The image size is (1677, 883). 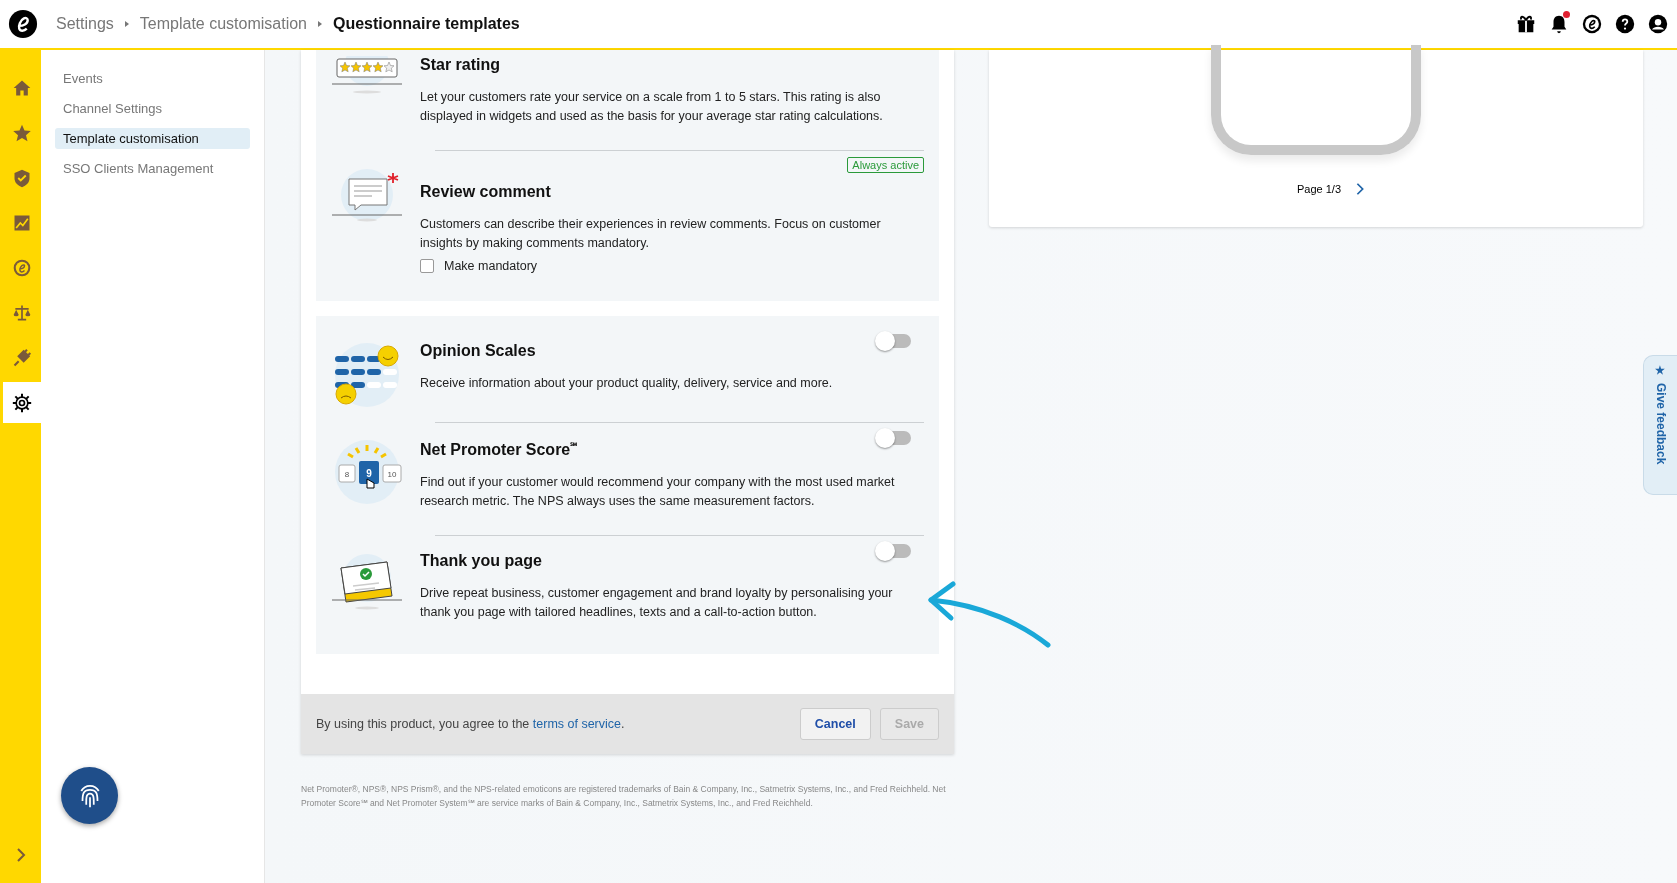 I want to click on breadcrumb-link: Settings, so click(x=85, y=24).